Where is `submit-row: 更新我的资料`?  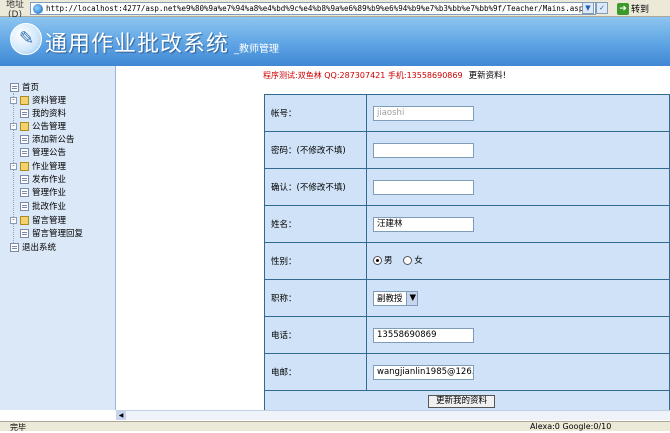 submit-row: 更新我的资料 is located at coordinates (467, 400).